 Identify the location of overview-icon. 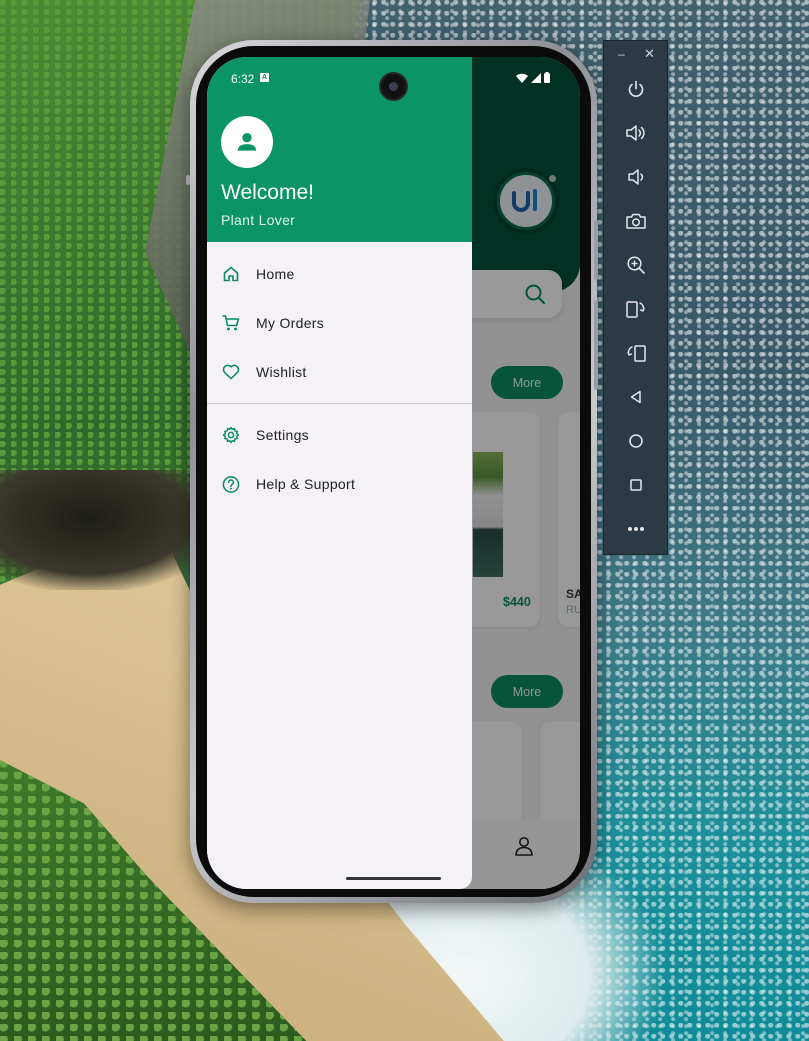
(636, 485).